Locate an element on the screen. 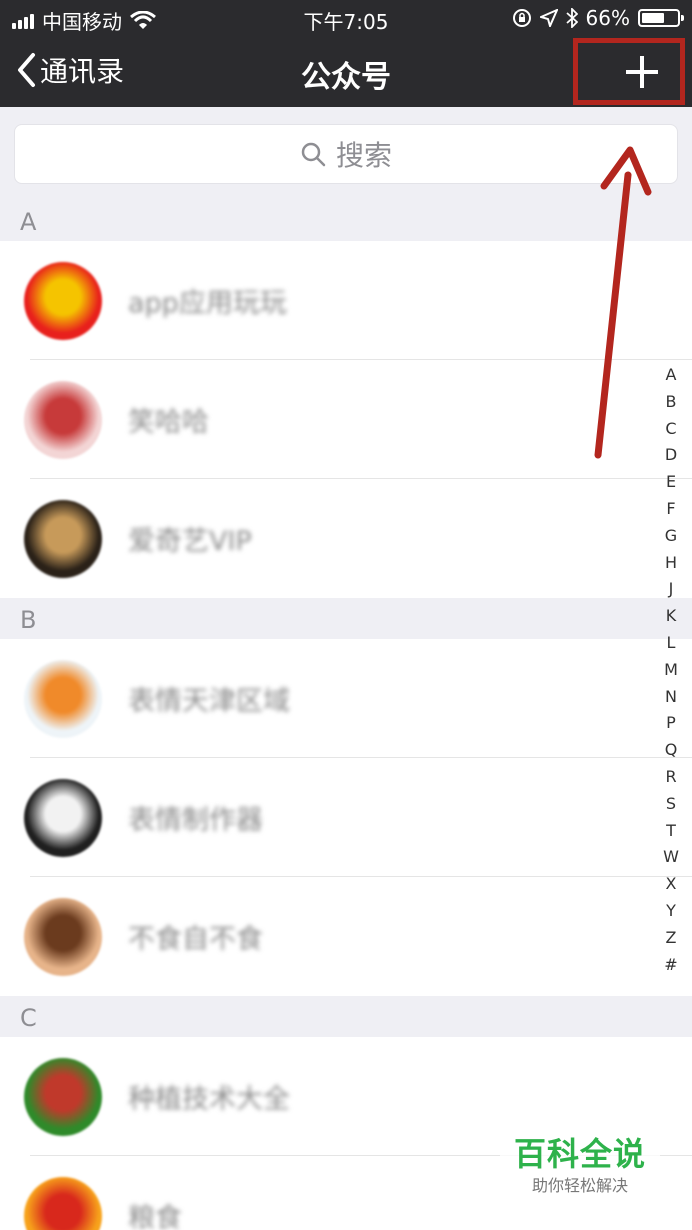 This screenshot has height=1230, width=692. list-item: 笑哈哈 is located at coordinates (346, 419).